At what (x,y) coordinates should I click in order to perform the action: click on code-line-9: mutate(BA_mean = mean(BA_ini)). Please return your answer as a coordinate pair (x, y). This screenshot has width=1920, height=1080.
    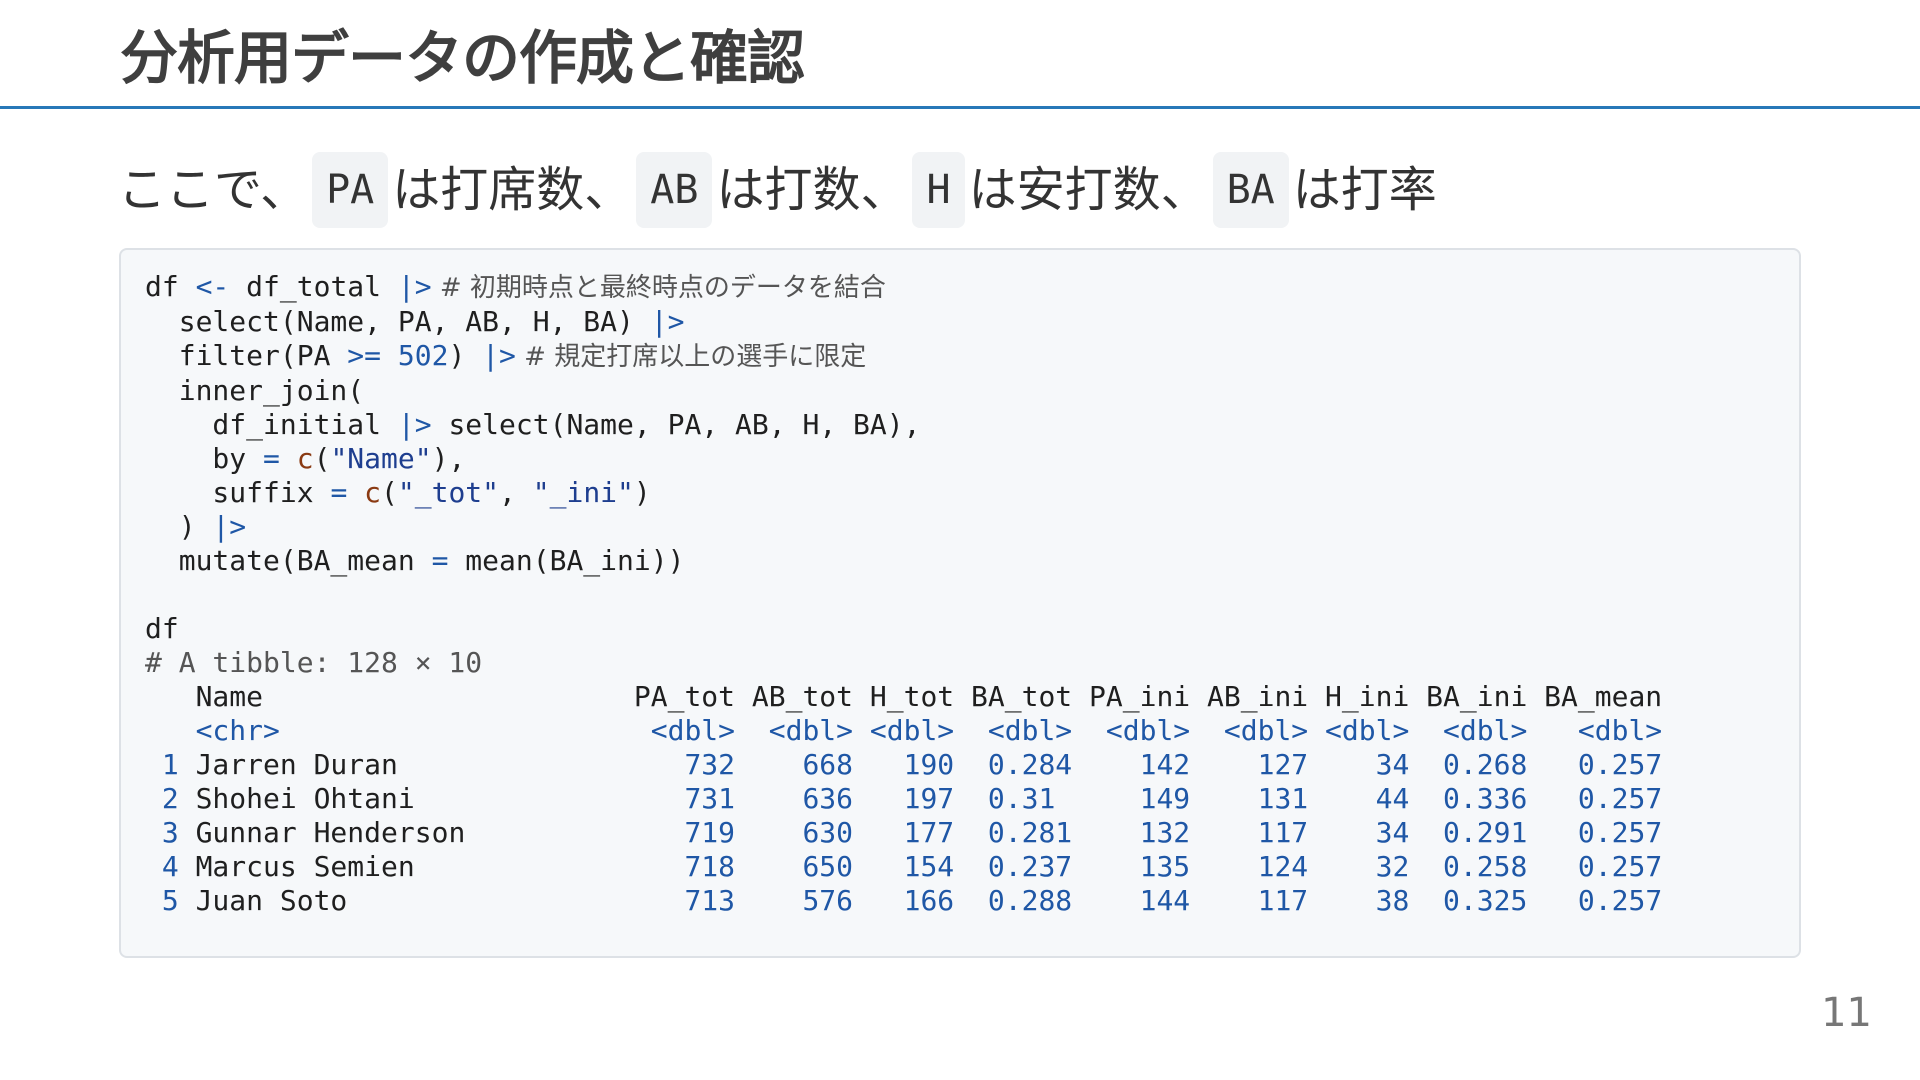
    Looking at the image, I should click on (415, 560).